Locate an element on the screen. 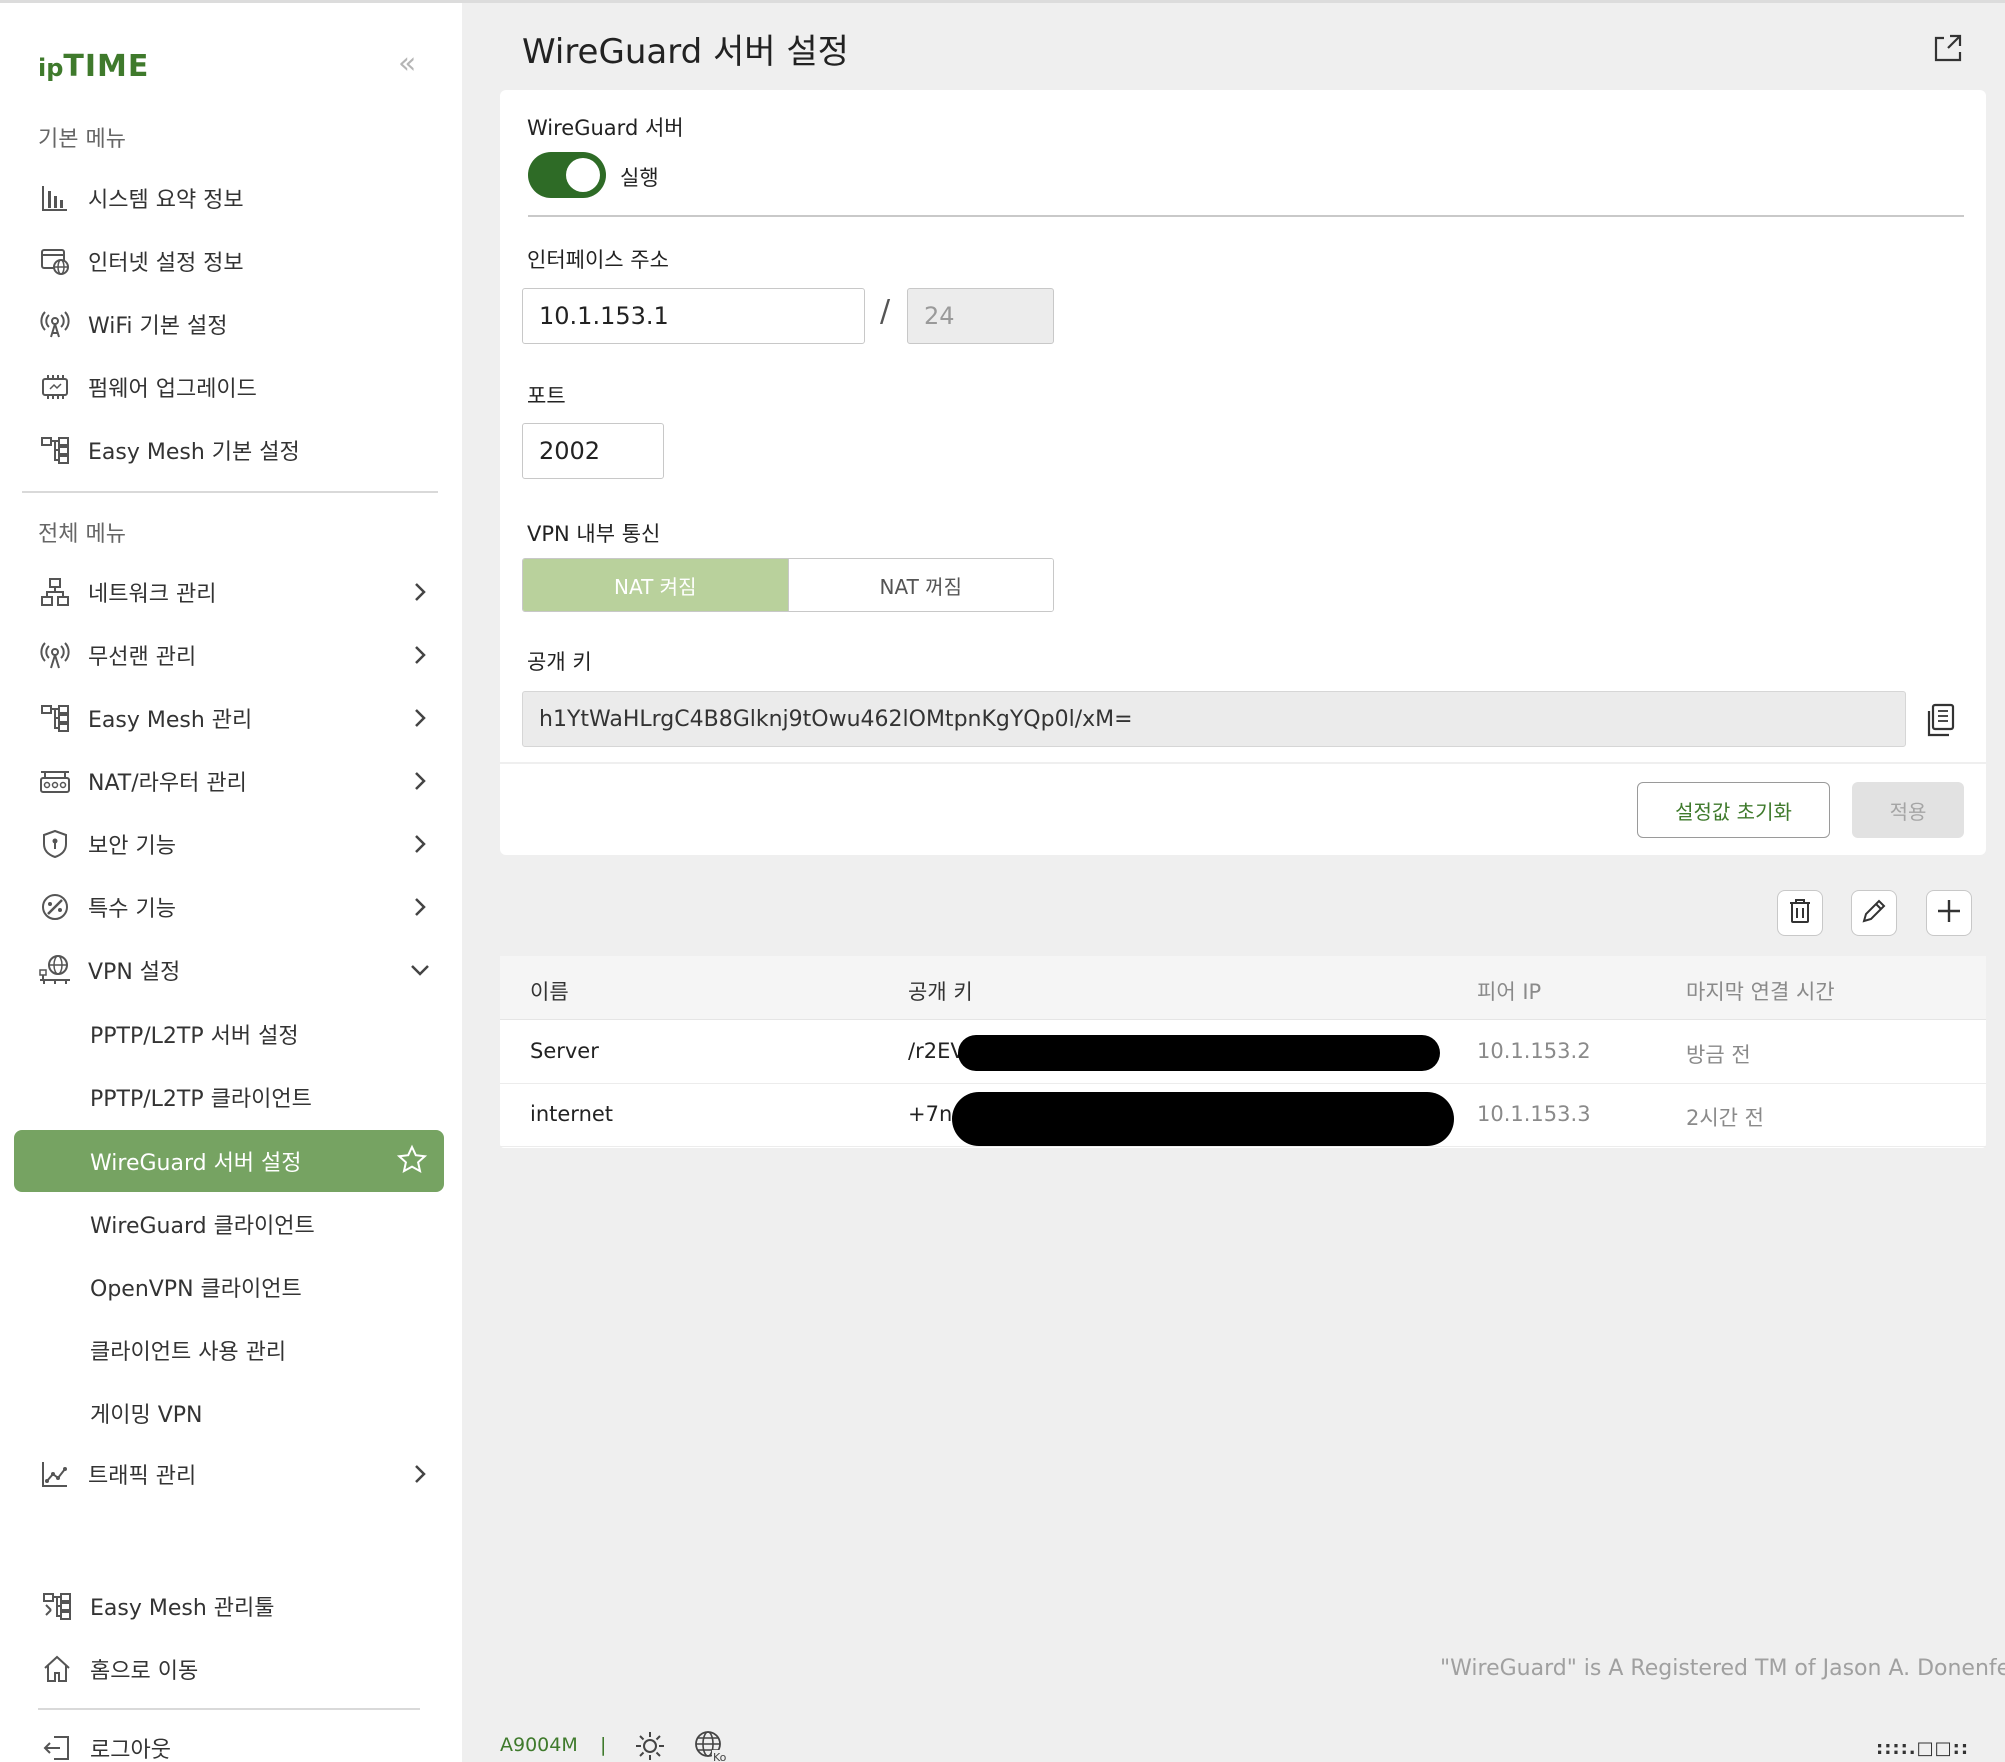  sidebar-easy-mesh-tool: Easy Mesh 관리툴 is located at coordinates (232, 1606).